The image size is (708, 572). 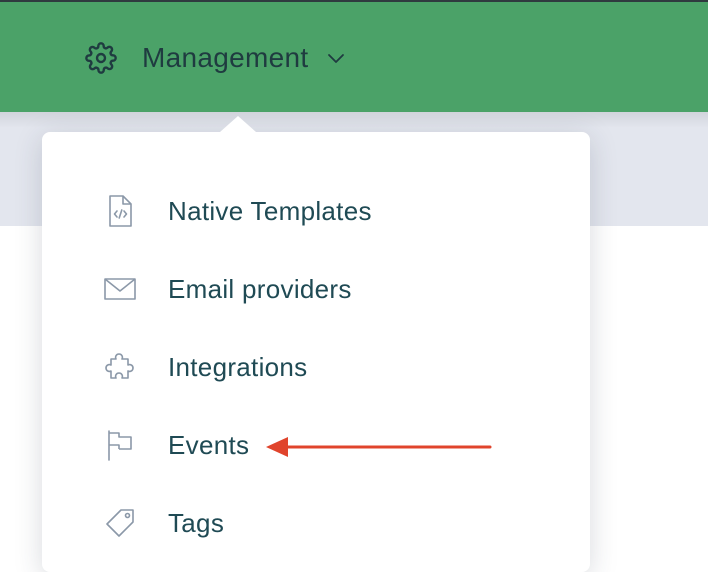 What do you see at coordinates (238, 366) in the screenshot?
I see `menu-item-label: Integrations` at bounding box center [238, 366].